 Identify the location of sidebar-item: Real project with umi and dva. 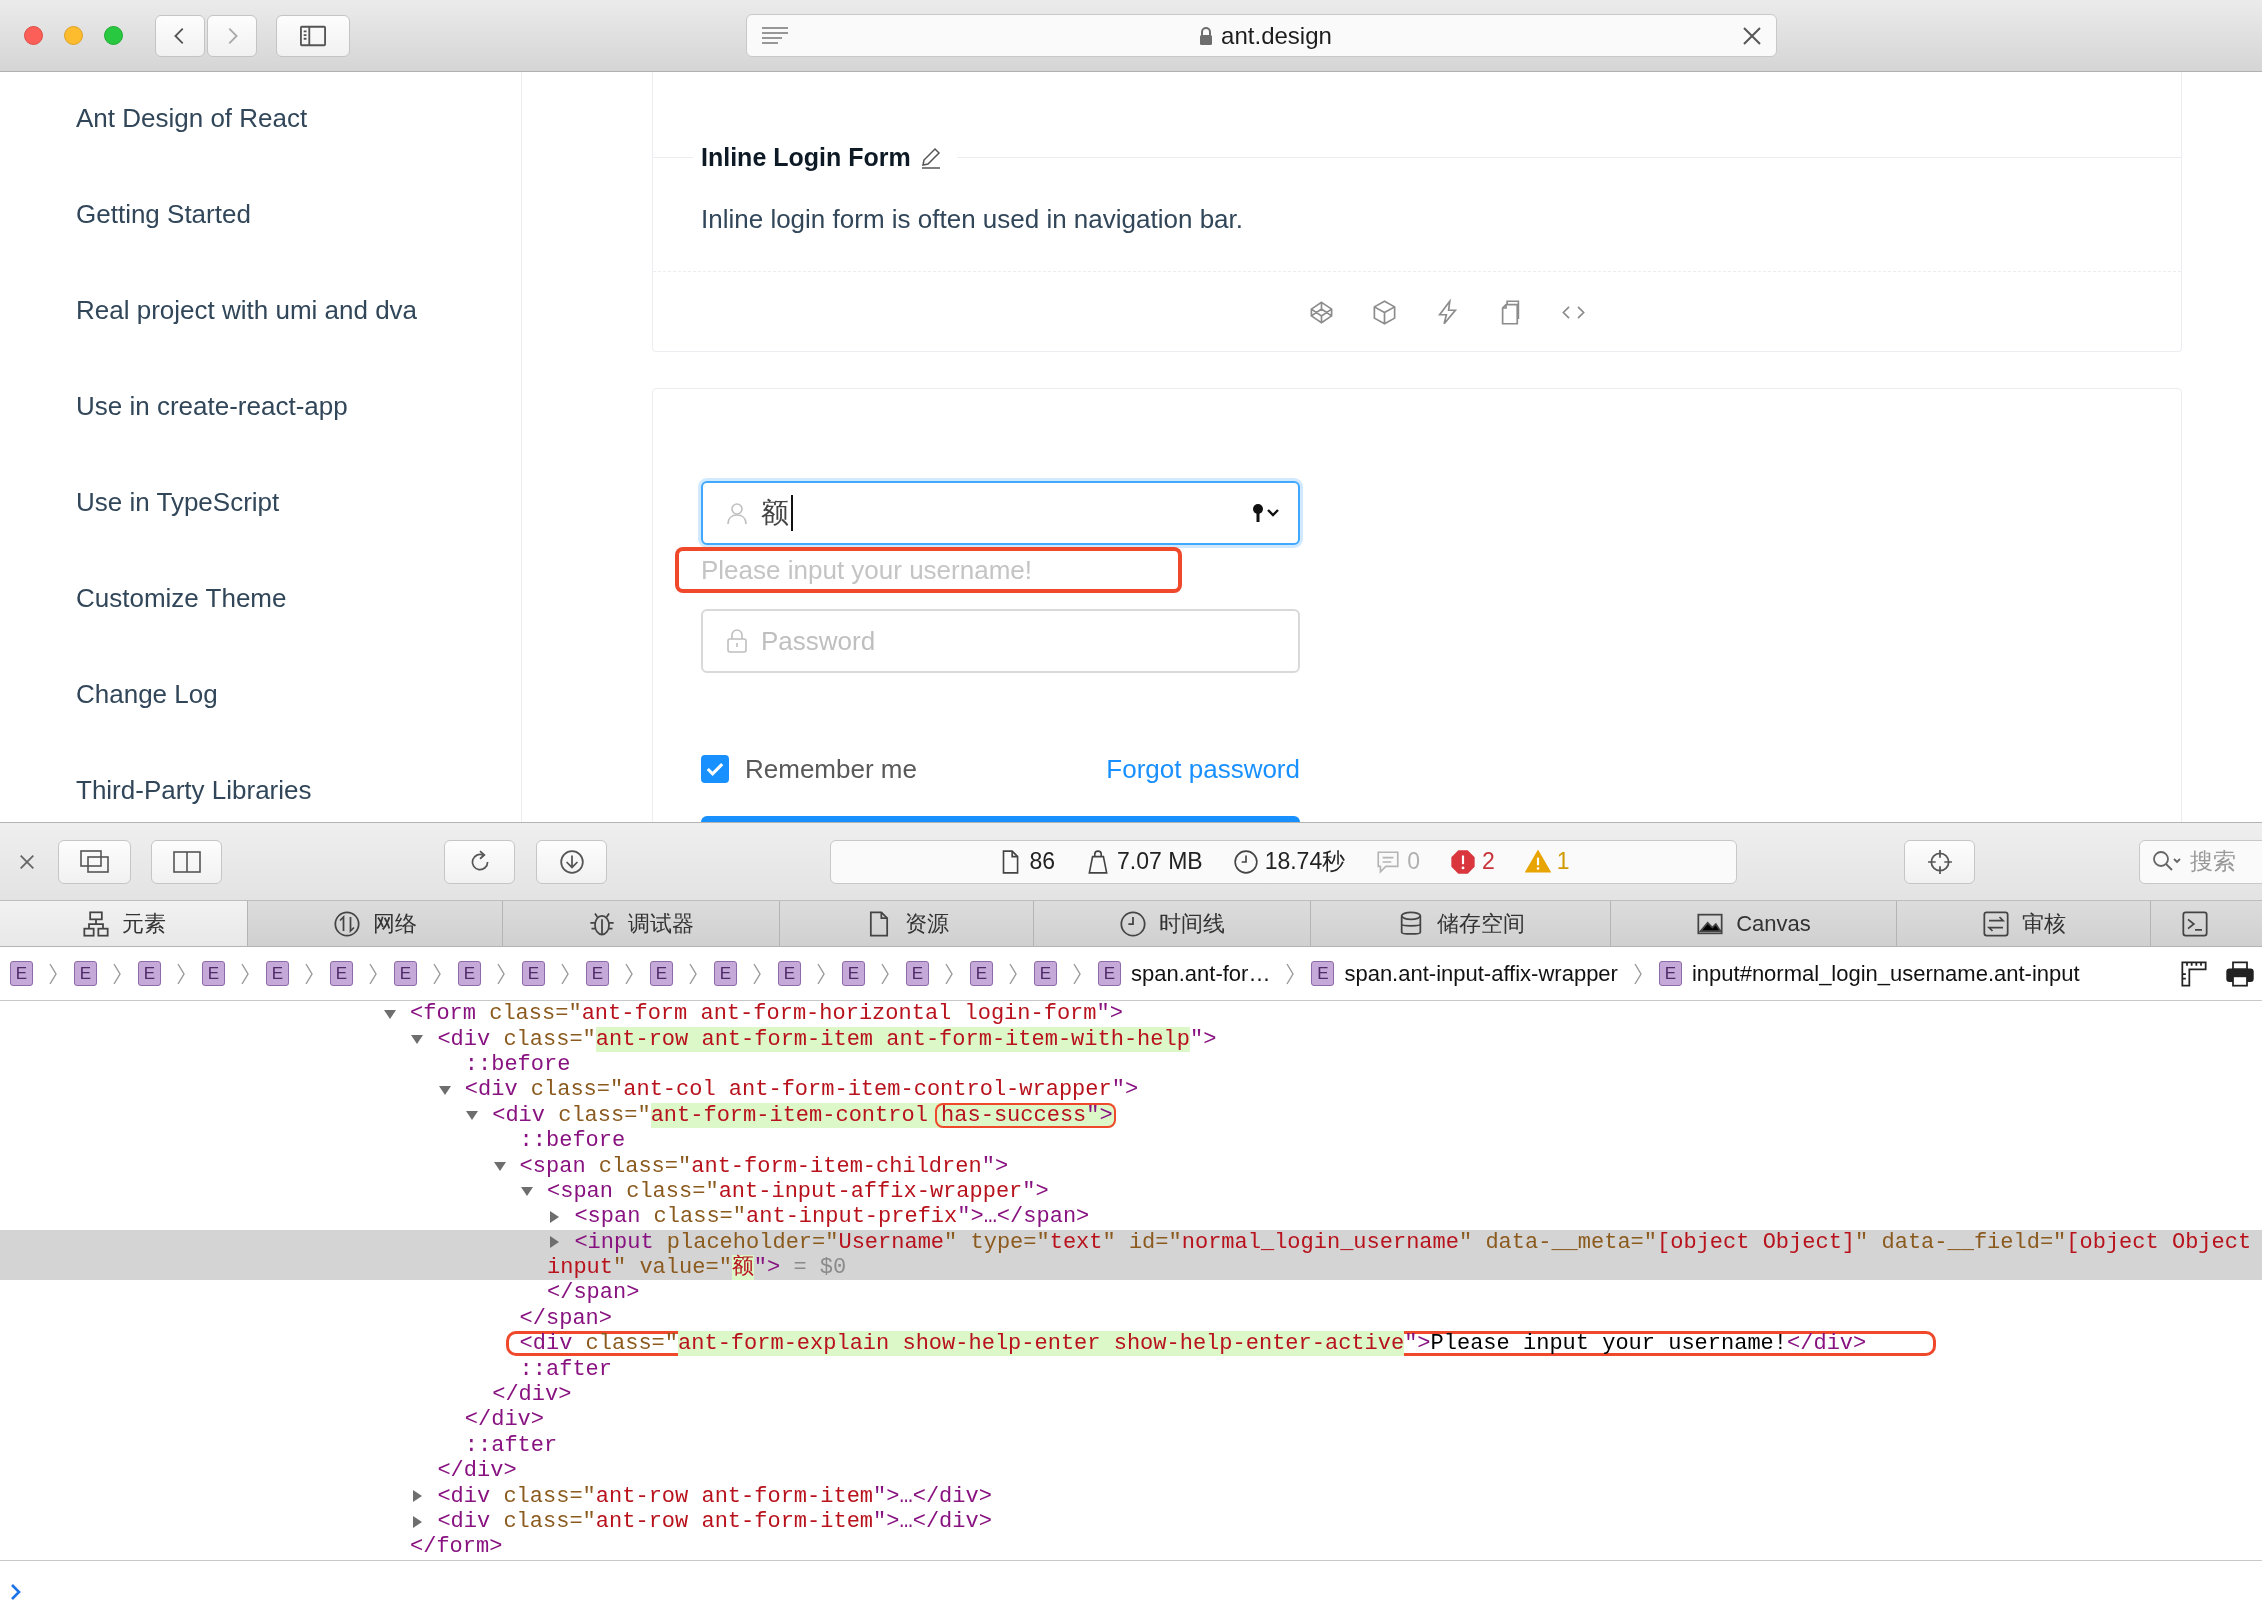
(247, 310).